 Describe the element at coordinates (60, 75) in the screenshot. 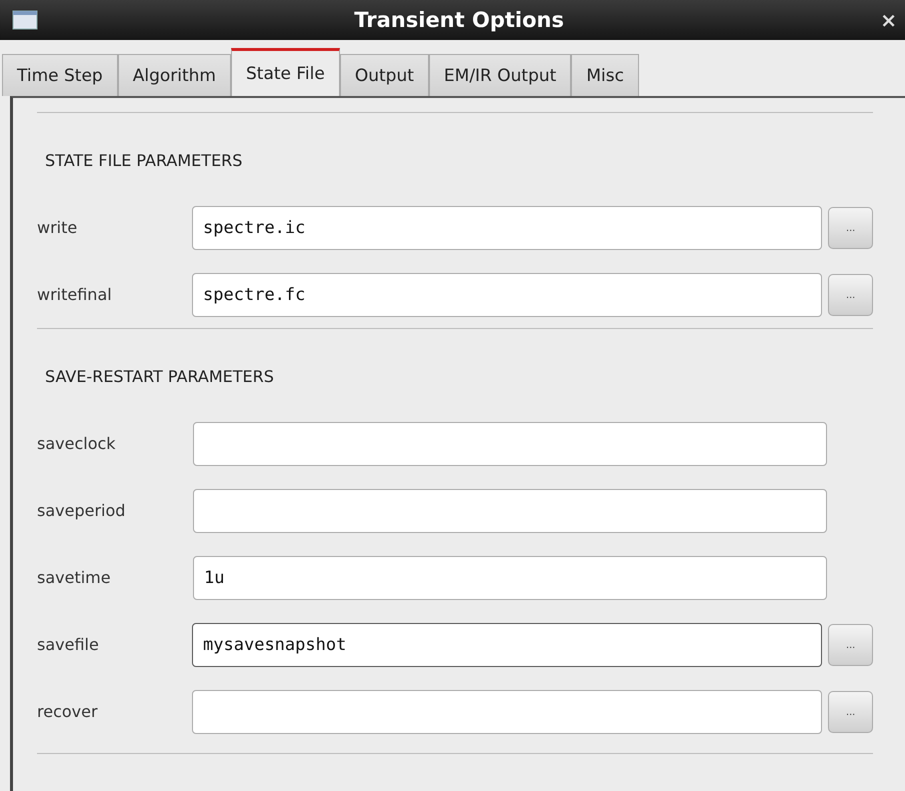

I see `tab: Time Step` at that location.